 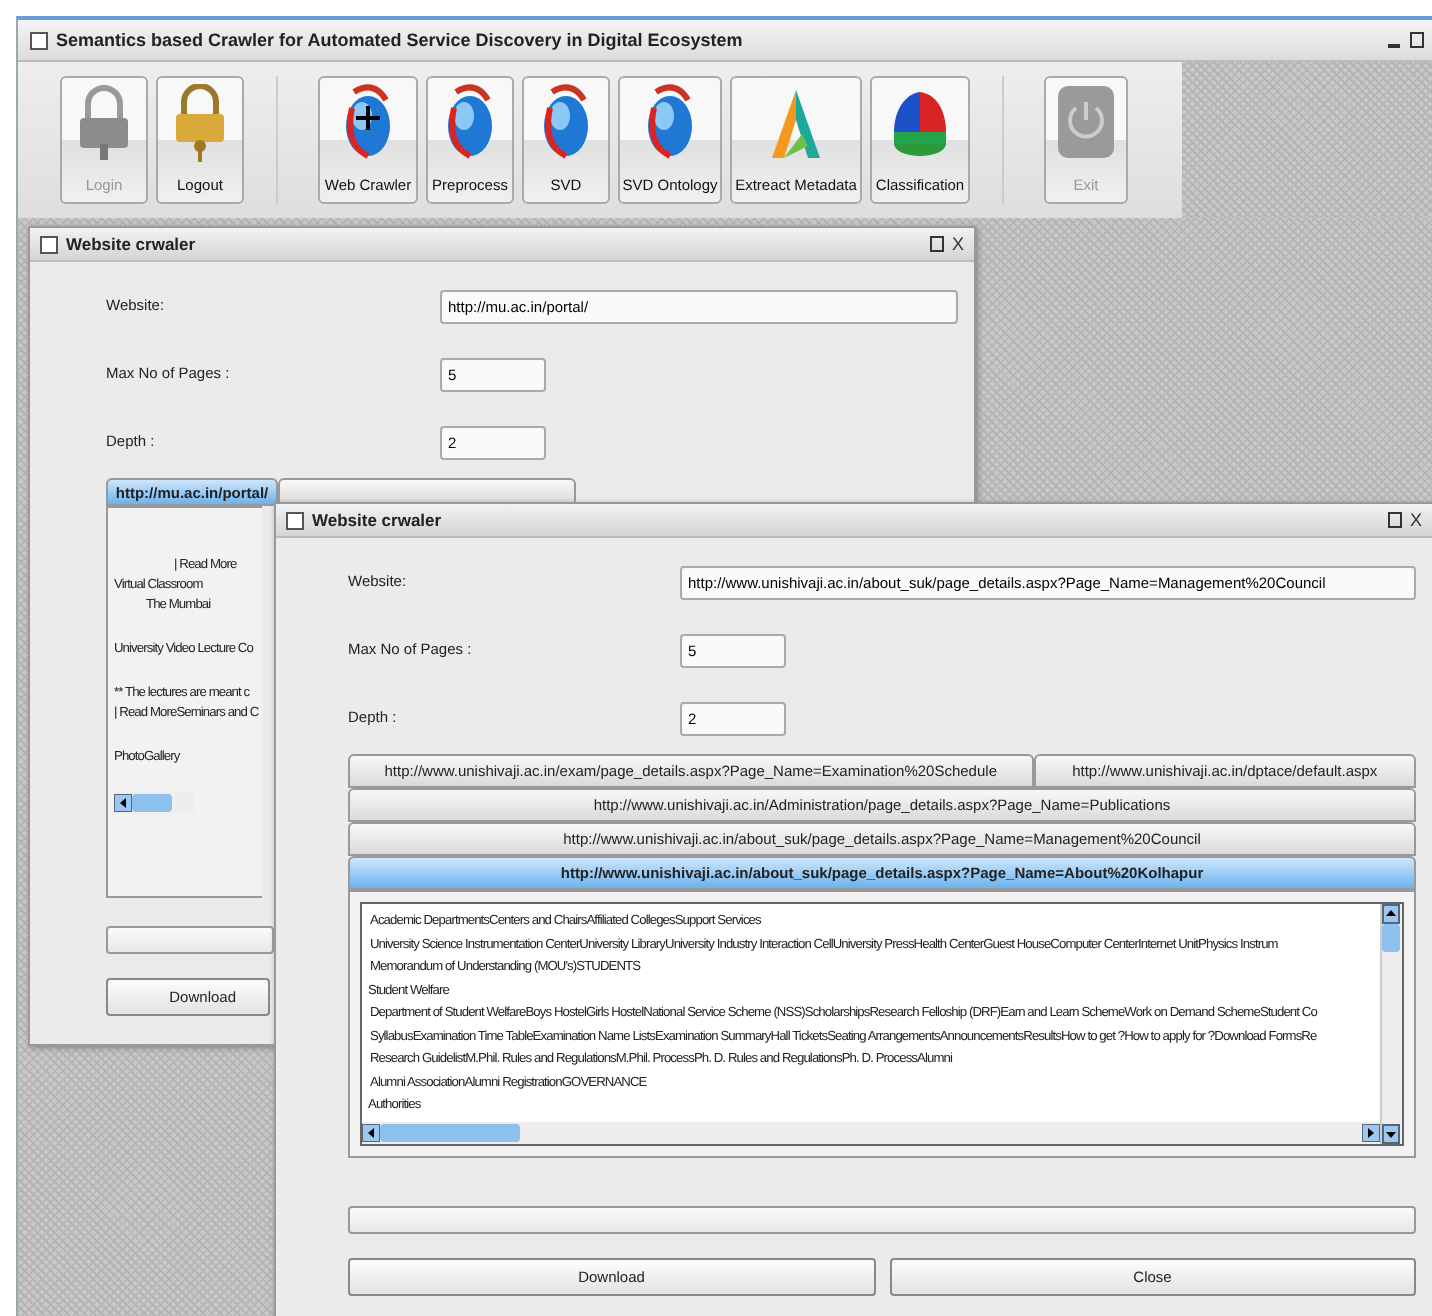 I want to click on padlock-key-icon, so click(x=200, y=124).